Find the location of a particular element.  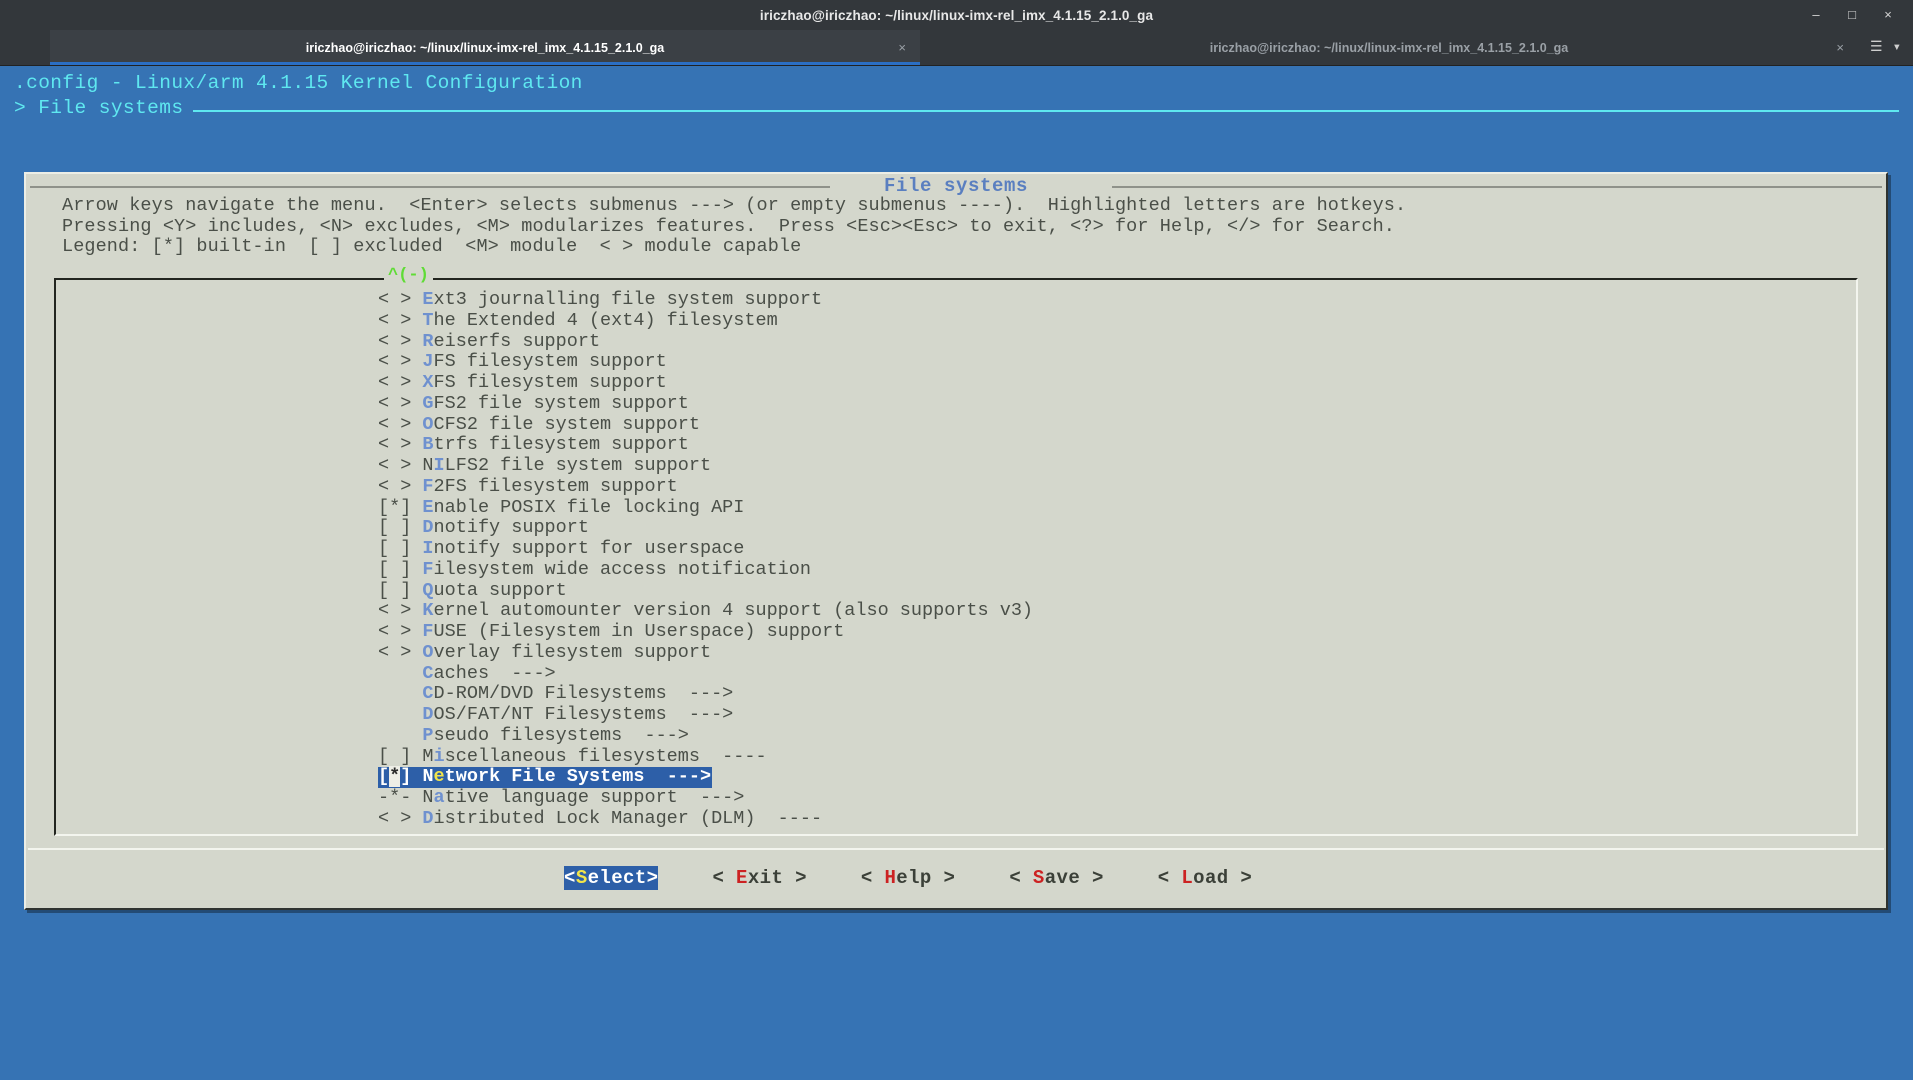

menu-item-hotkey: I is located at coordinates (439, 465).